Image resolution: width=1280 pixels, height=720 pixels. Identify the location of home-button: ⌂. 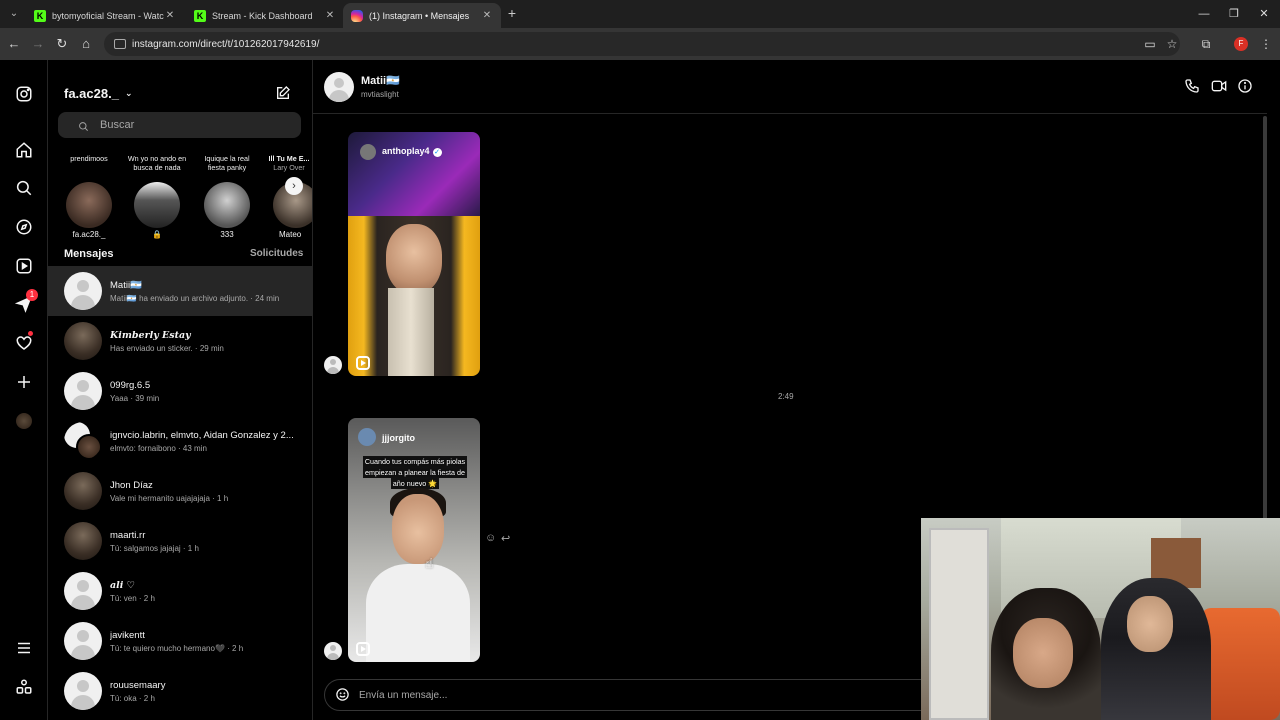
(86, 44).